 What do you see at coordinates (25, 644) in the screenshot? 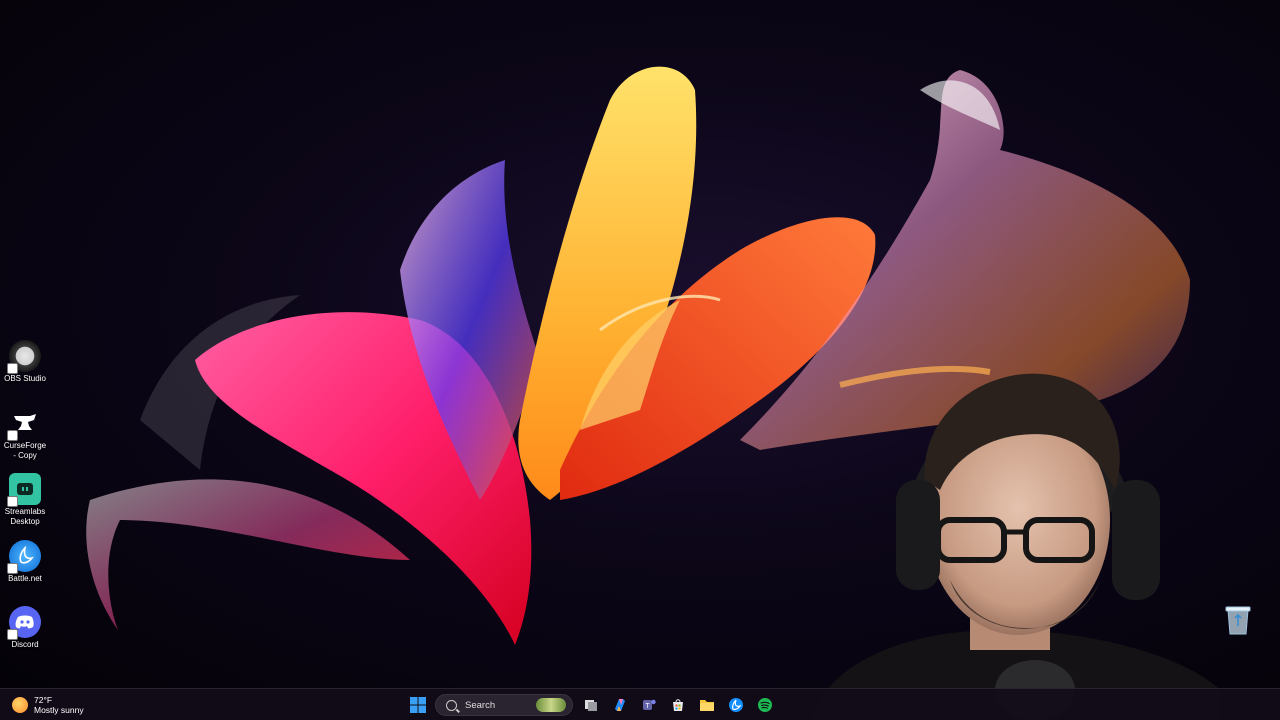
I see `desktop-icon-label: Discord` at bounding box center [25, 644].